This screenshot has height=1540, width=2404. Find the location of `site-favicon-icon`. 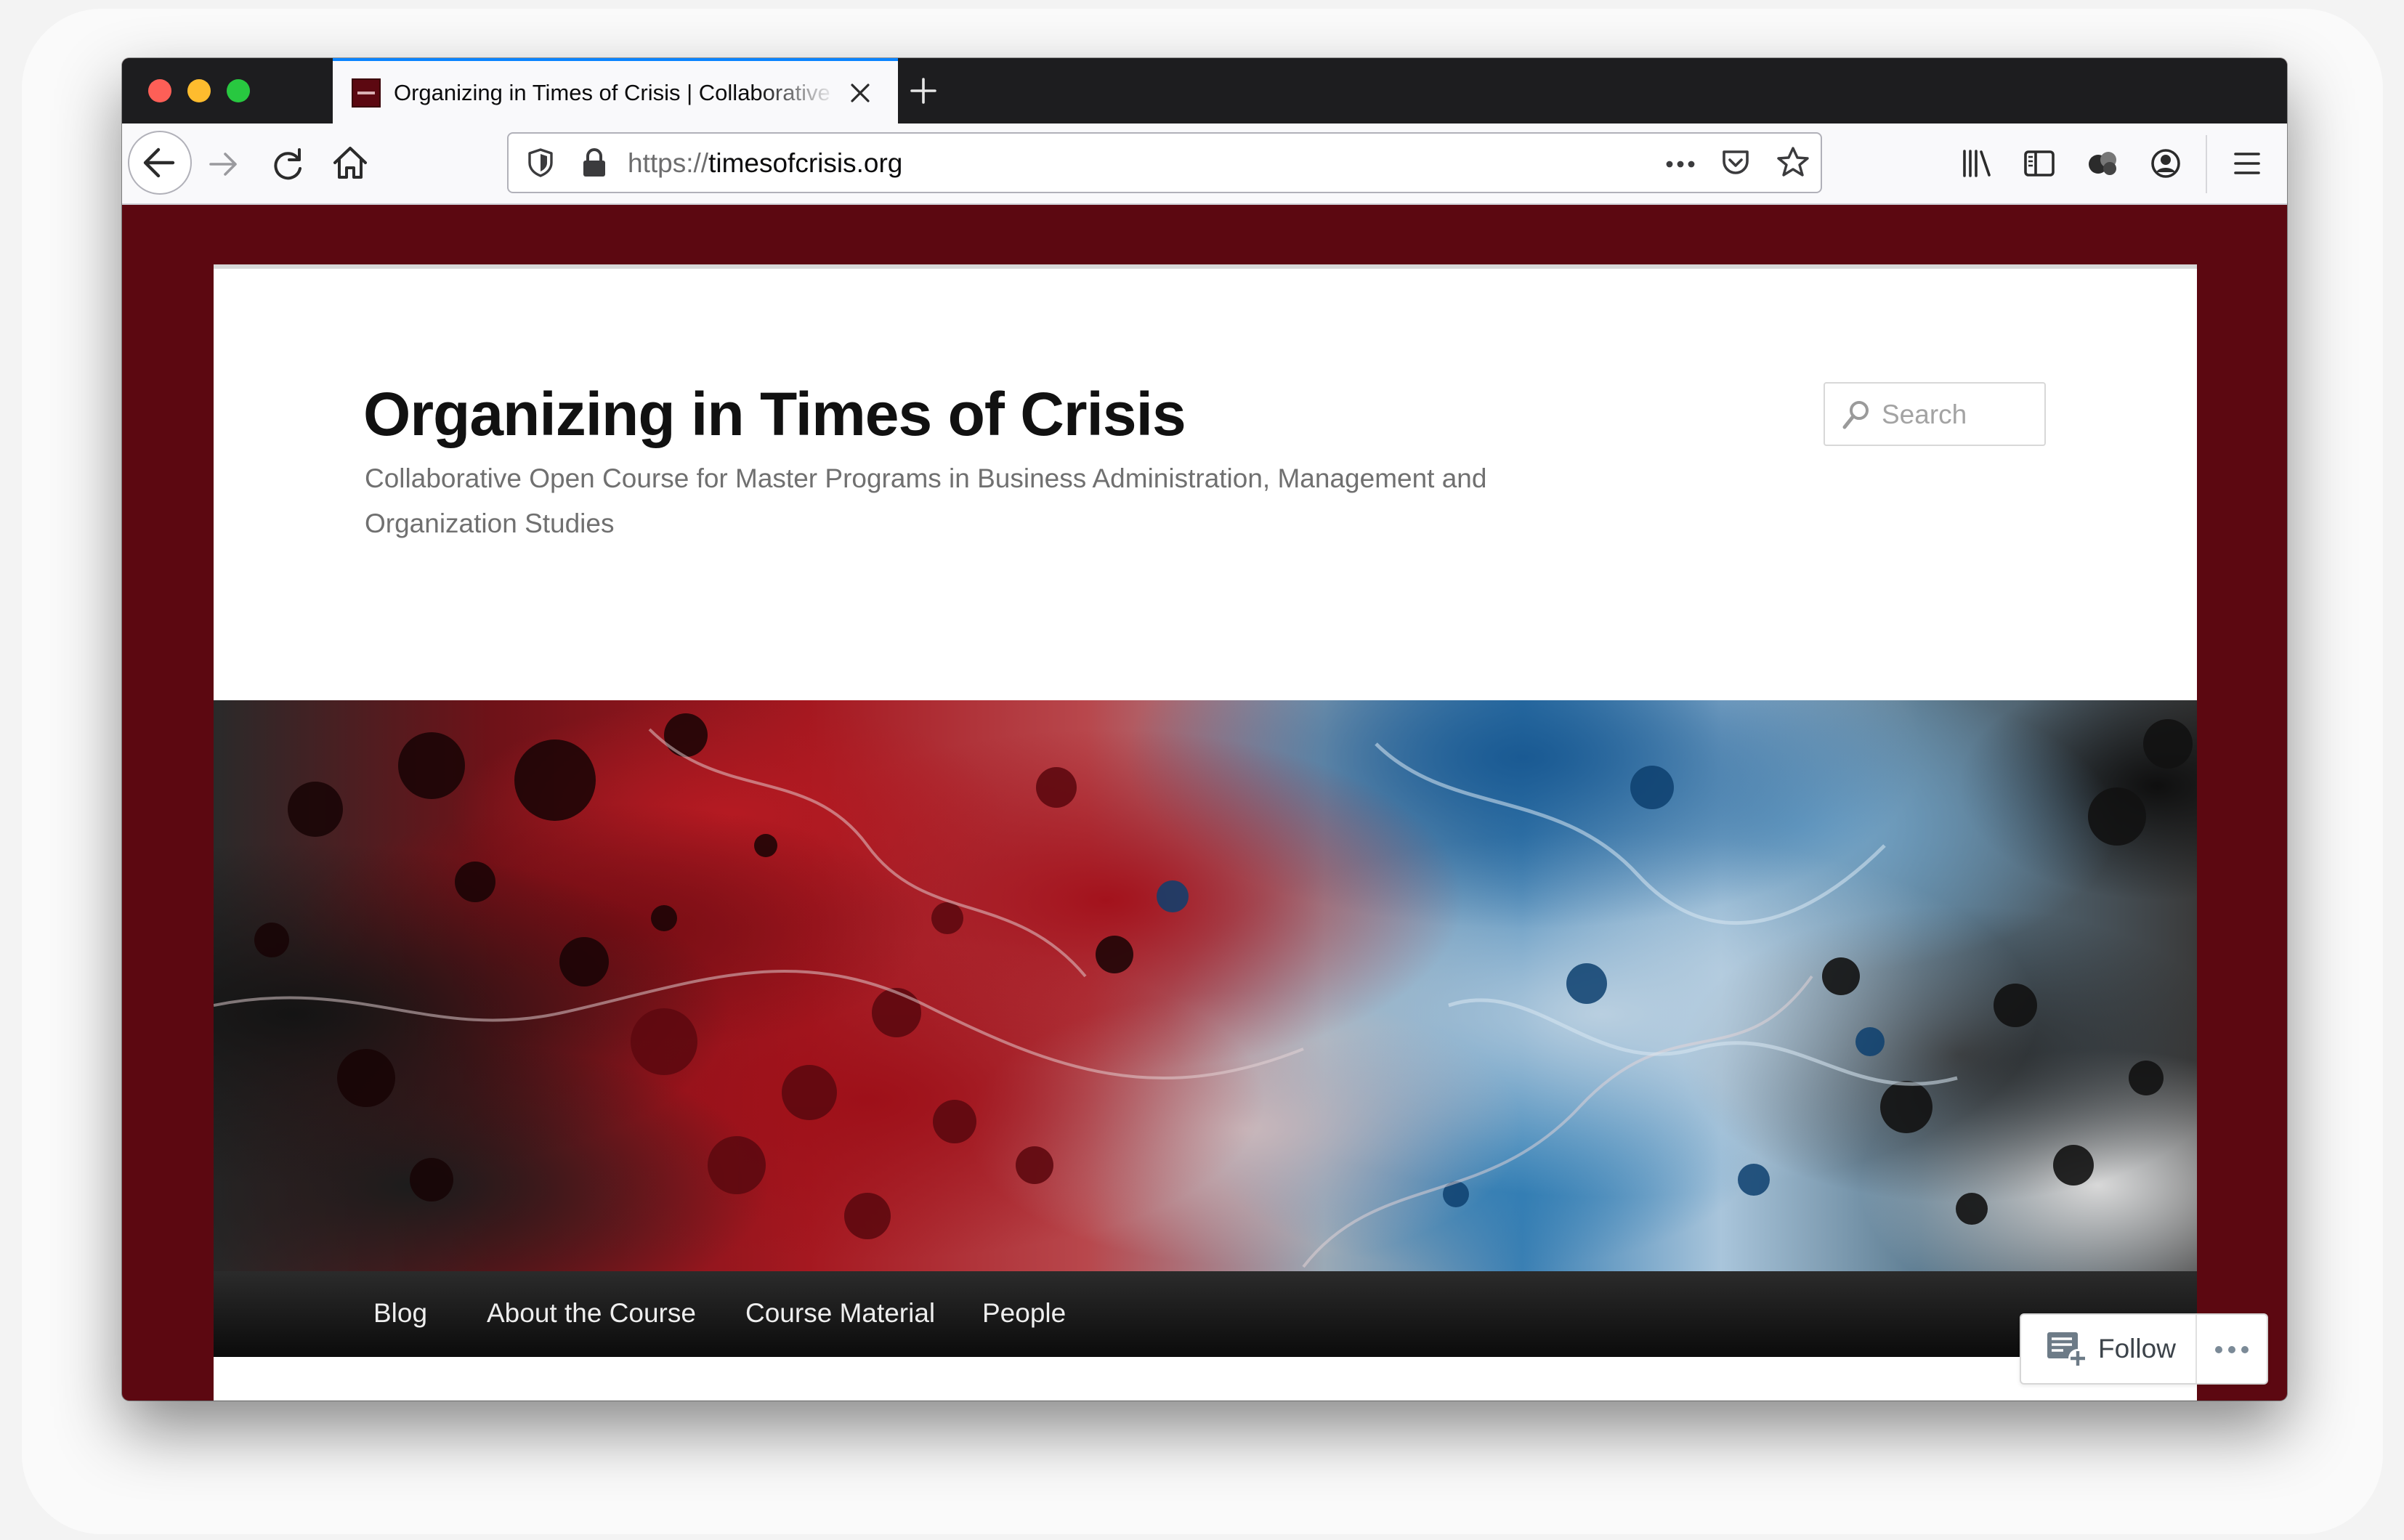

site-favicon-icon is located at coordinates (366, 93).